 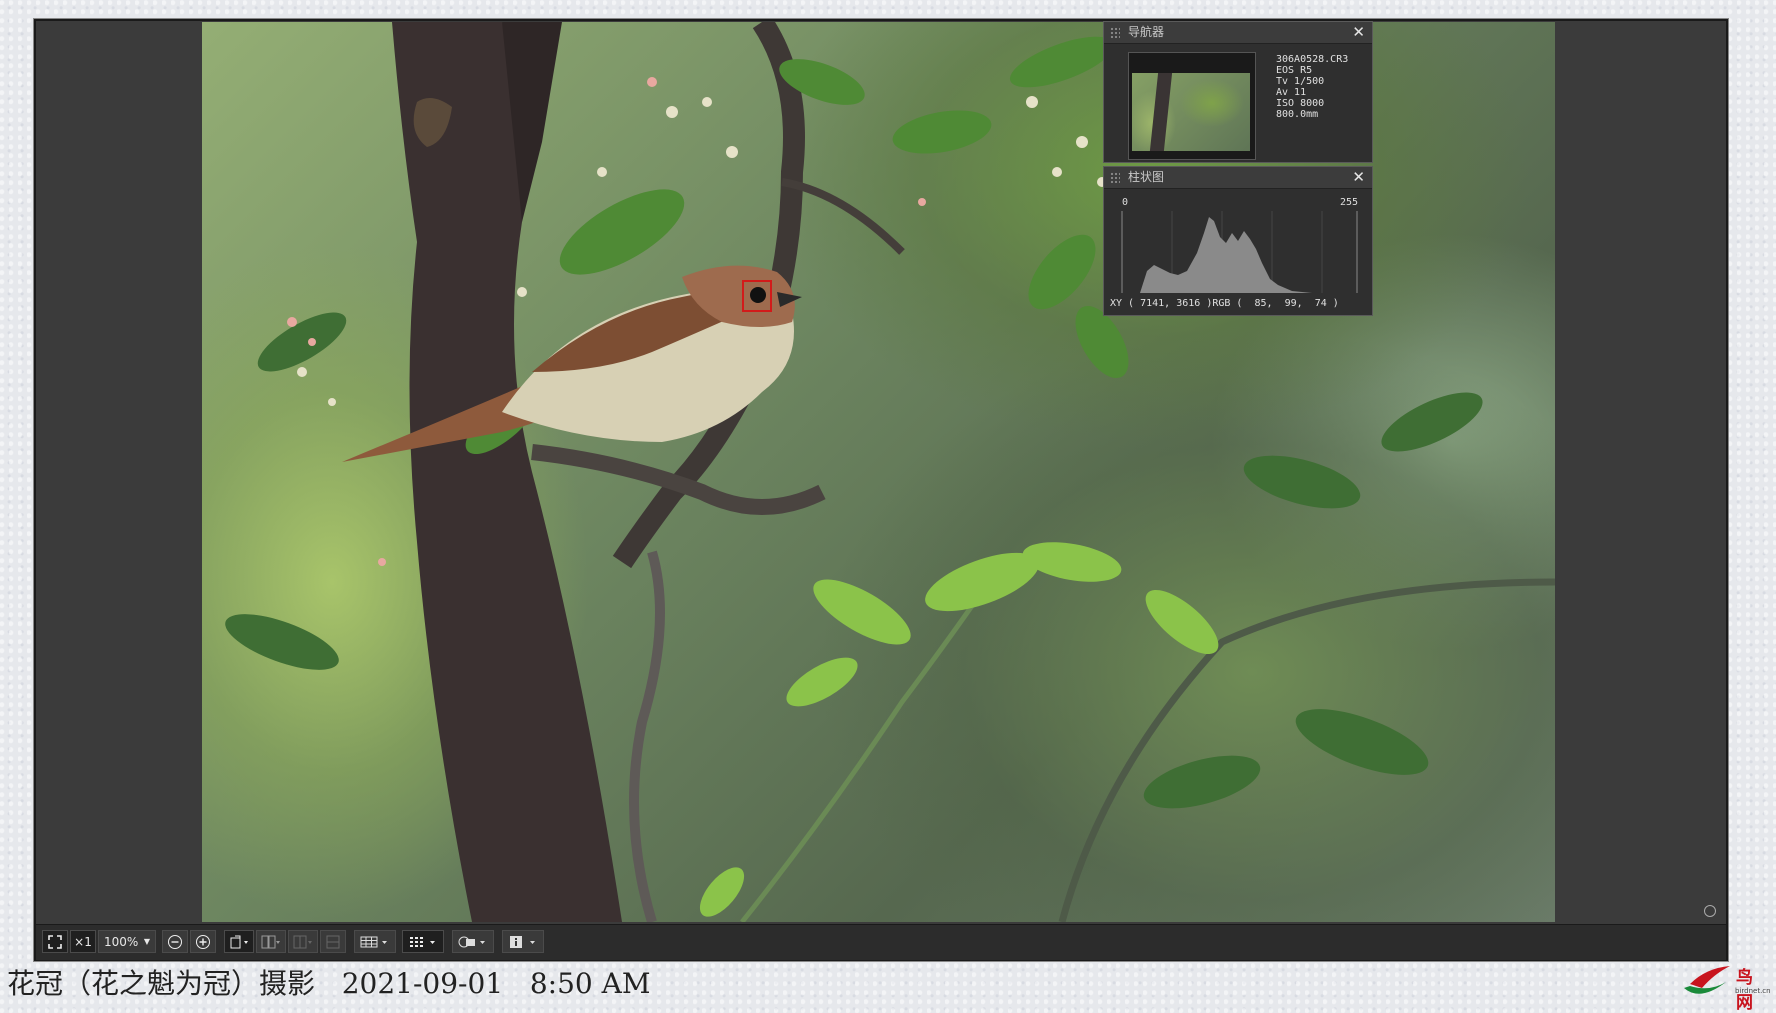 I want to click on fit-screen-button, so click(x=55, y=941).